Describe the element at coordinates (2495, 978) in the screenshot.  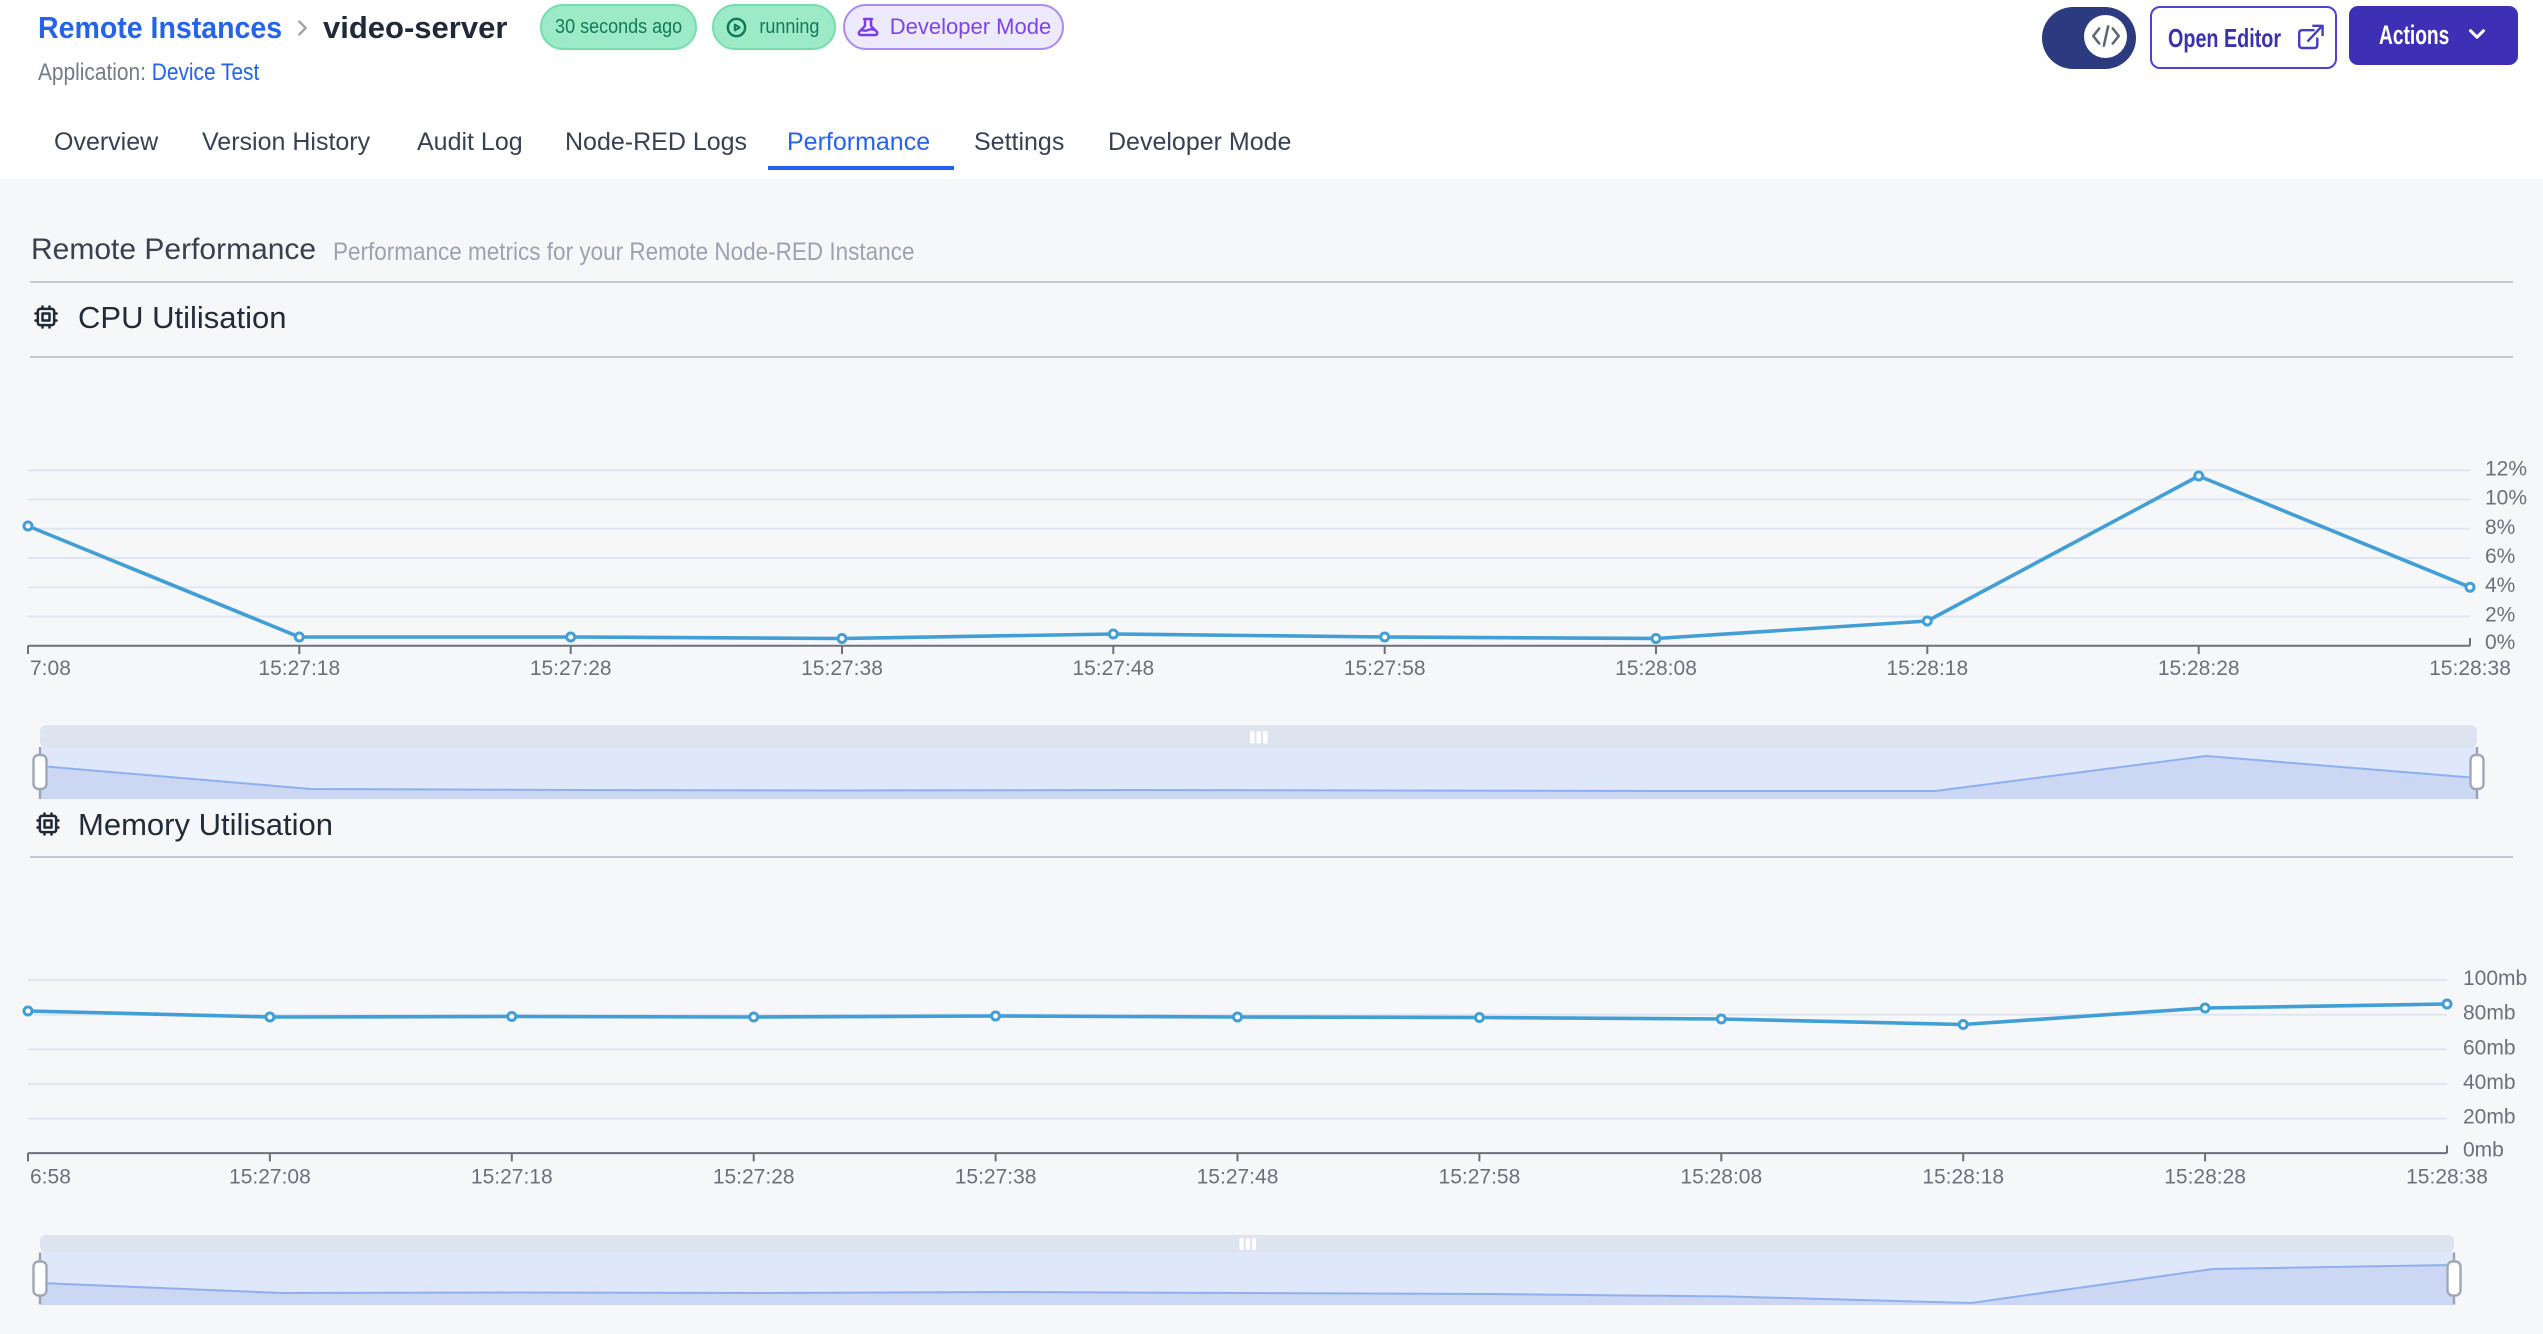
I see `svg-text: 100mb` at that location.